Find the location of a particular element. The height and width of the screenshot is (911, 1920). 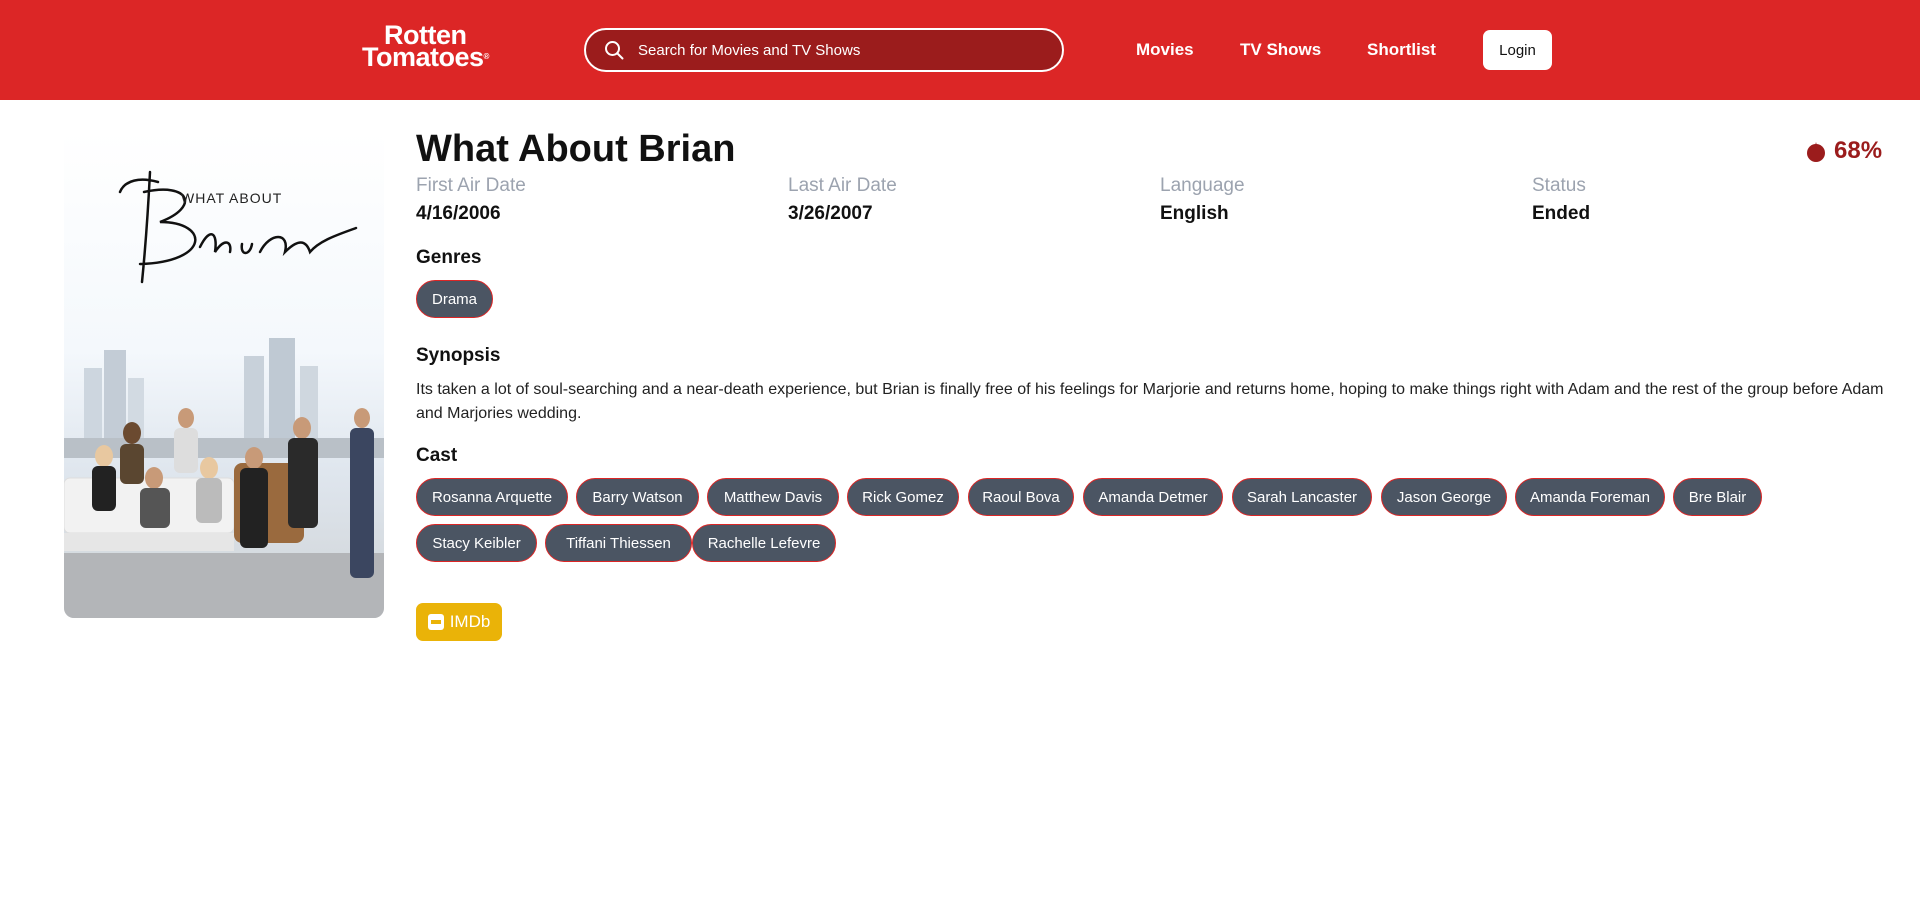

rotten-tomatoes-logo: Rotten Tomatoes® is located at coordinates (440, 48).